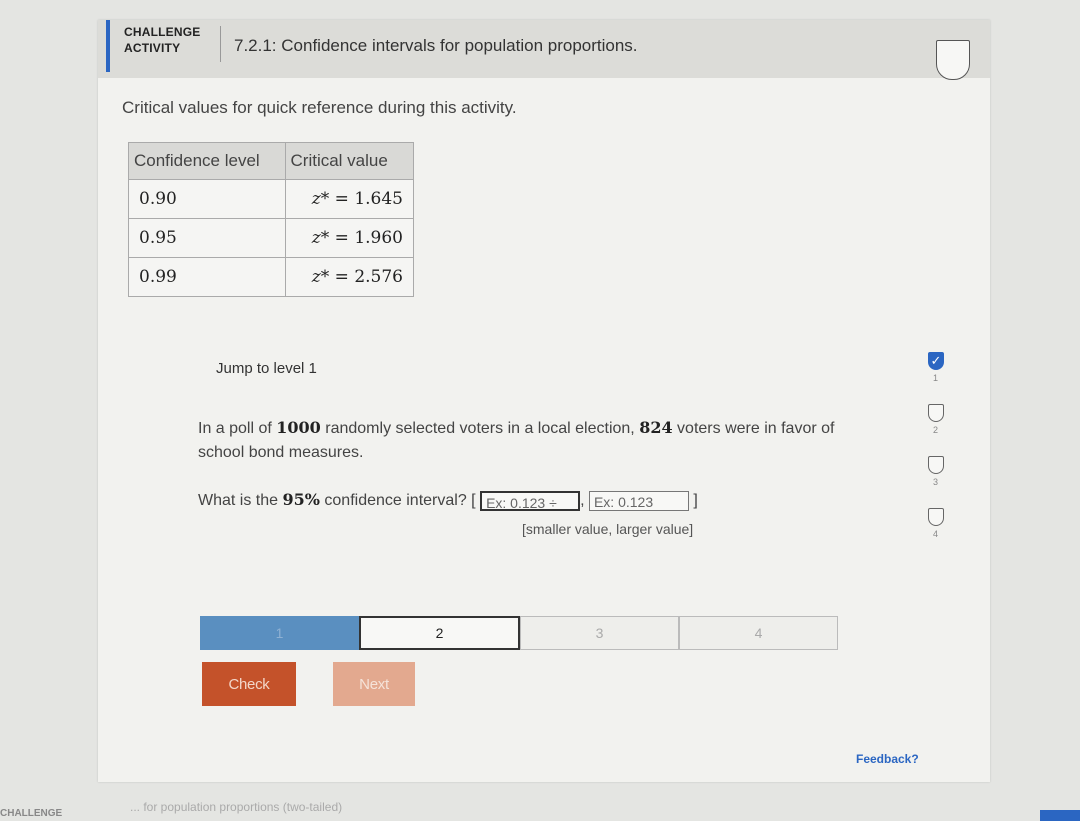  Describe the element at coordinates (31, 813) in the screenshot. I see `next-activity-label: CHALLENGE` at that location.